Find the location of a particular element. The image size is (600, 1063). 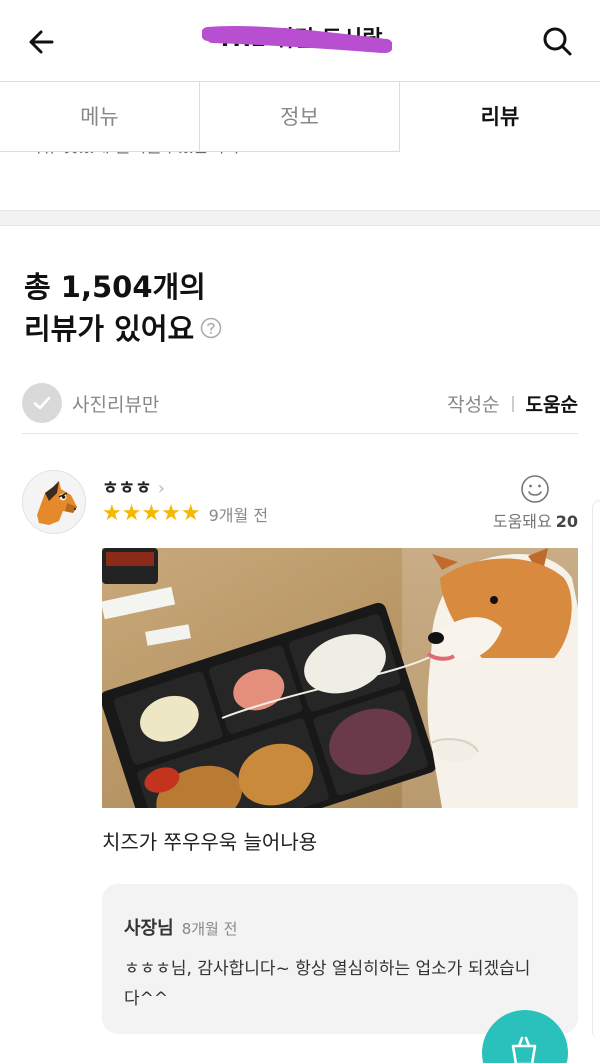

sort-divider is located at coordinates (512, 403).